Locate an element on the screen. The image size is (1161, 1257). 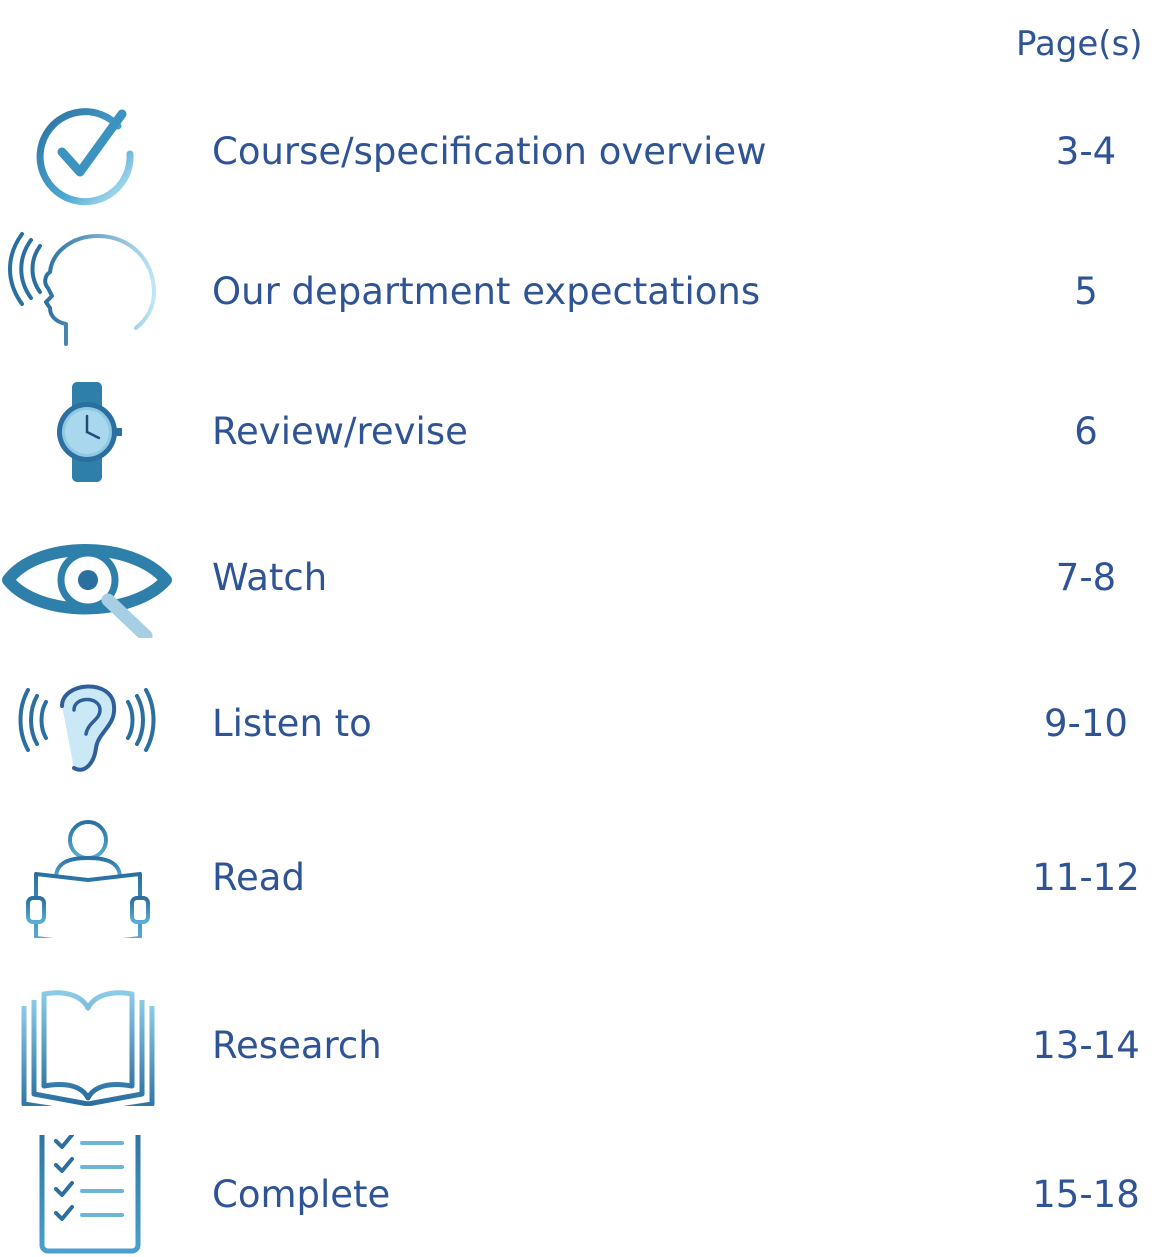
contents-row-complete: Complete 15-18 is located at coordinates (580, 1195).